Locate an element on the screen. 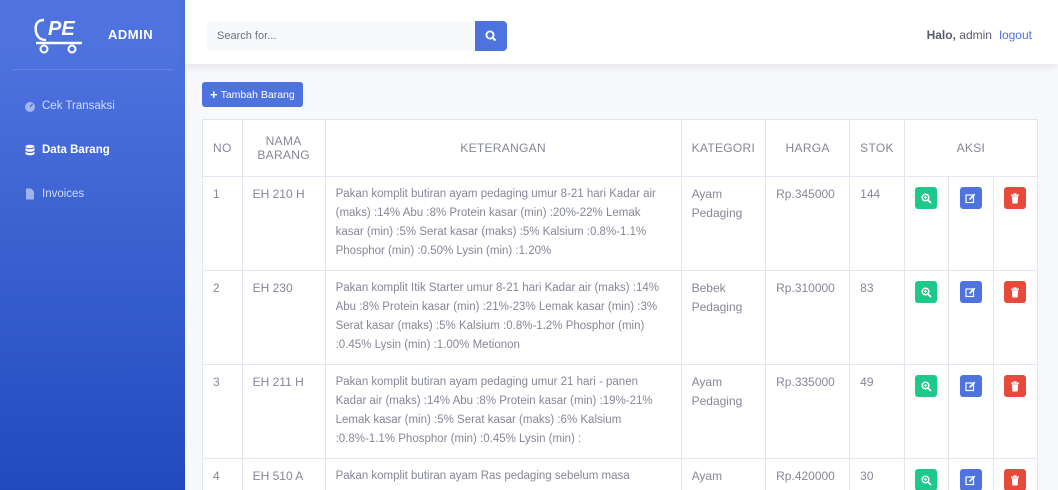 The height and width of the screenshot is (490, 1058). search-input is located at coordinates (341, 36).